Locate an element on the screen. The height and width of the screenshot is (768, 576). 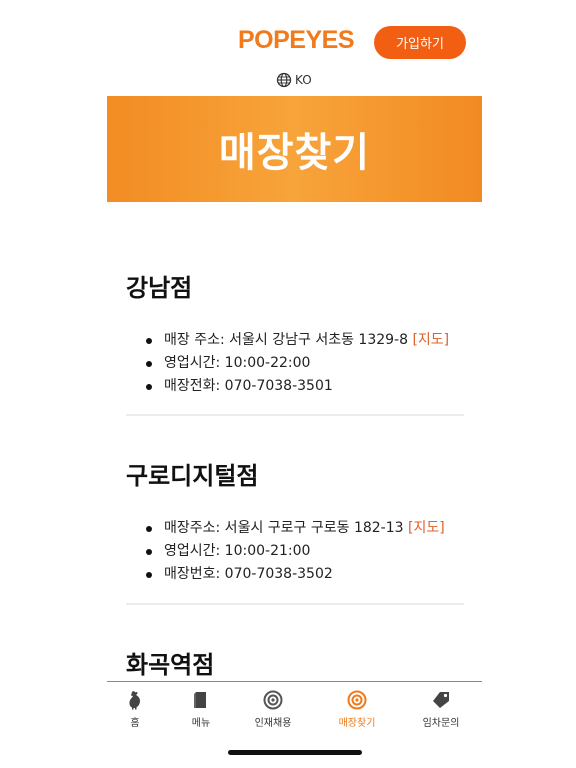
address-text: 매장 주소: 서울시 강남구 서초동 1329-8 is located at coordinates (286, 340).